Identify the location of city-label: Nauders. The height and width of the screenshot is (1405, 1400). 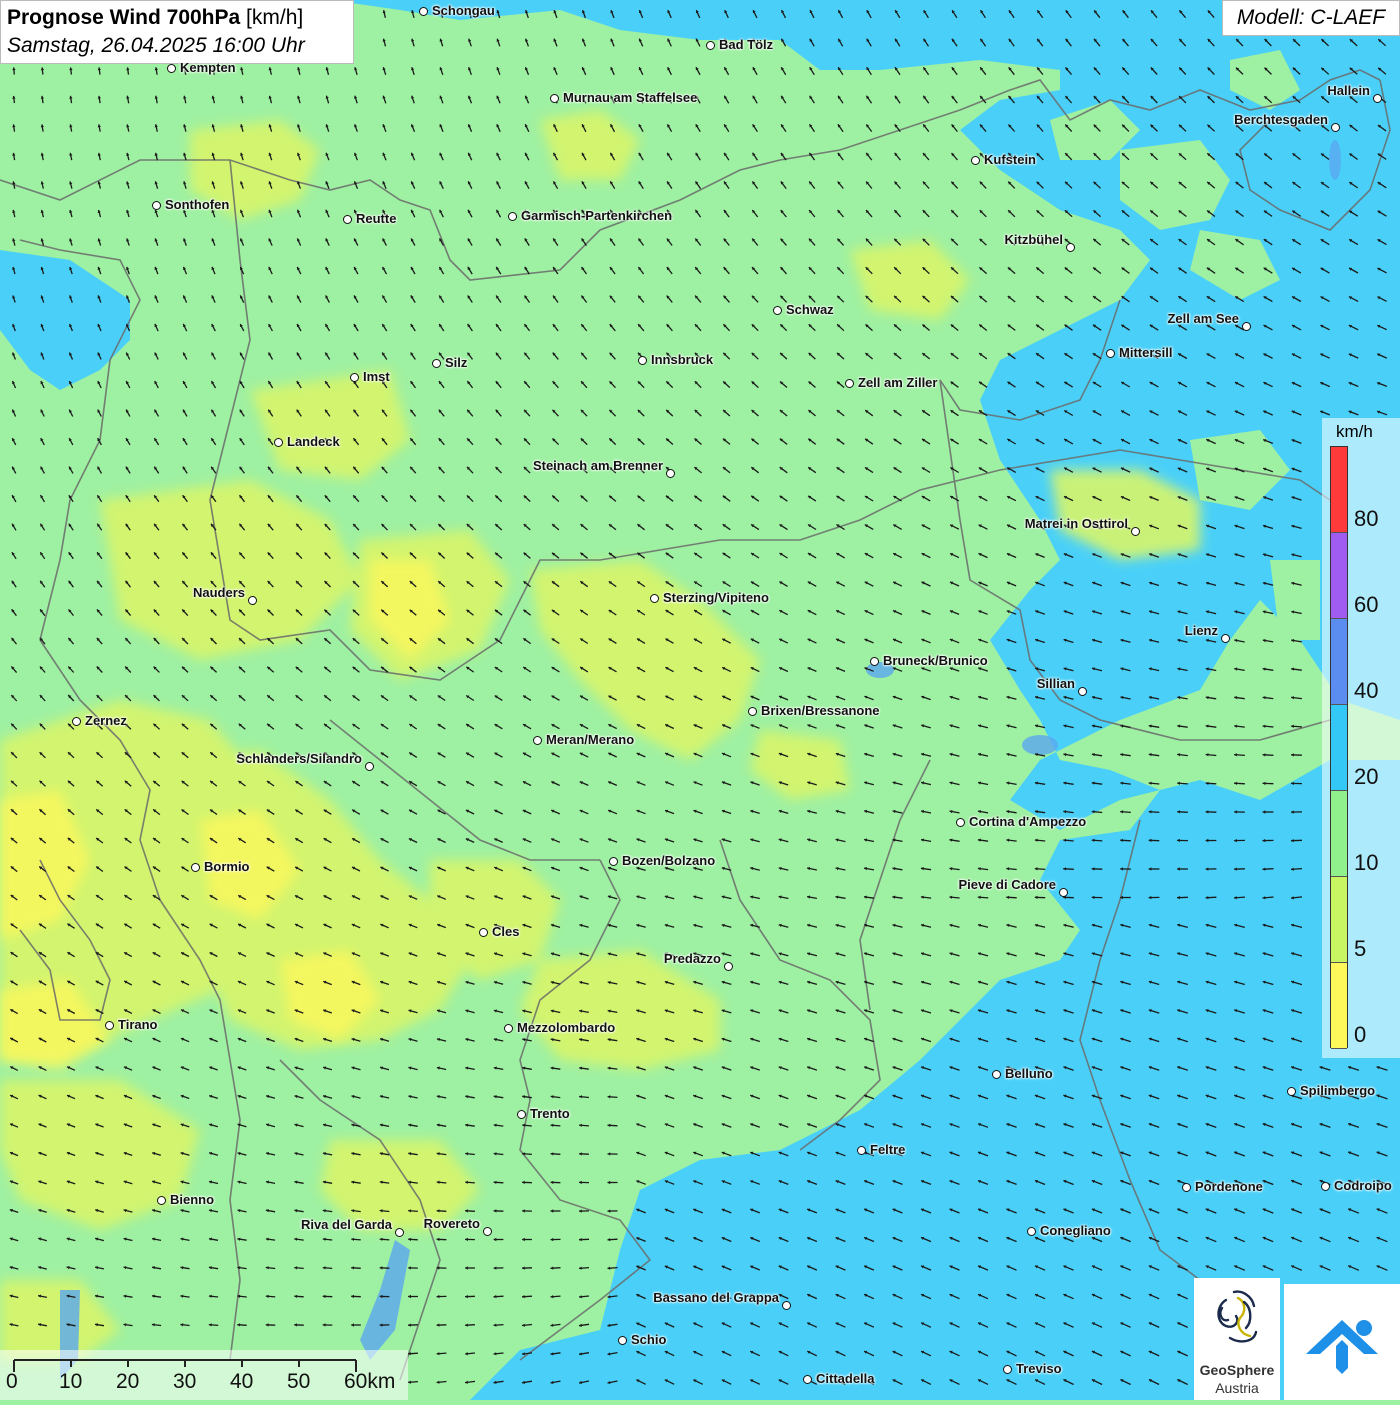
(219, 592).